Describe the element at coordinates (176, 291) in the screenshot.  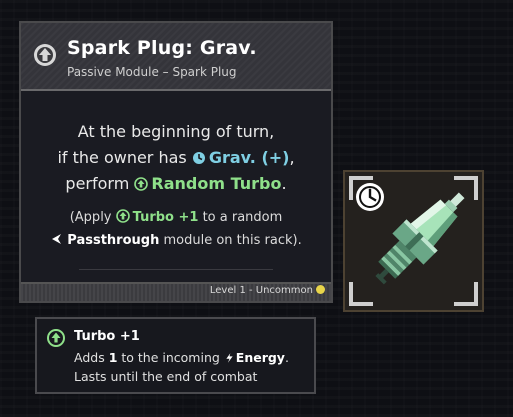
I see `card-footer: Level 1 - Uncommon` at that location.